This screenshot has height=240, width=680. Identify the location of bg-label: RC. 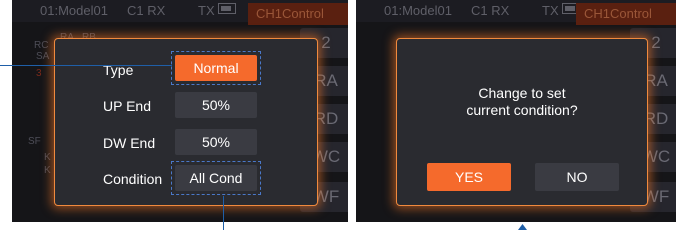
(41, 45).